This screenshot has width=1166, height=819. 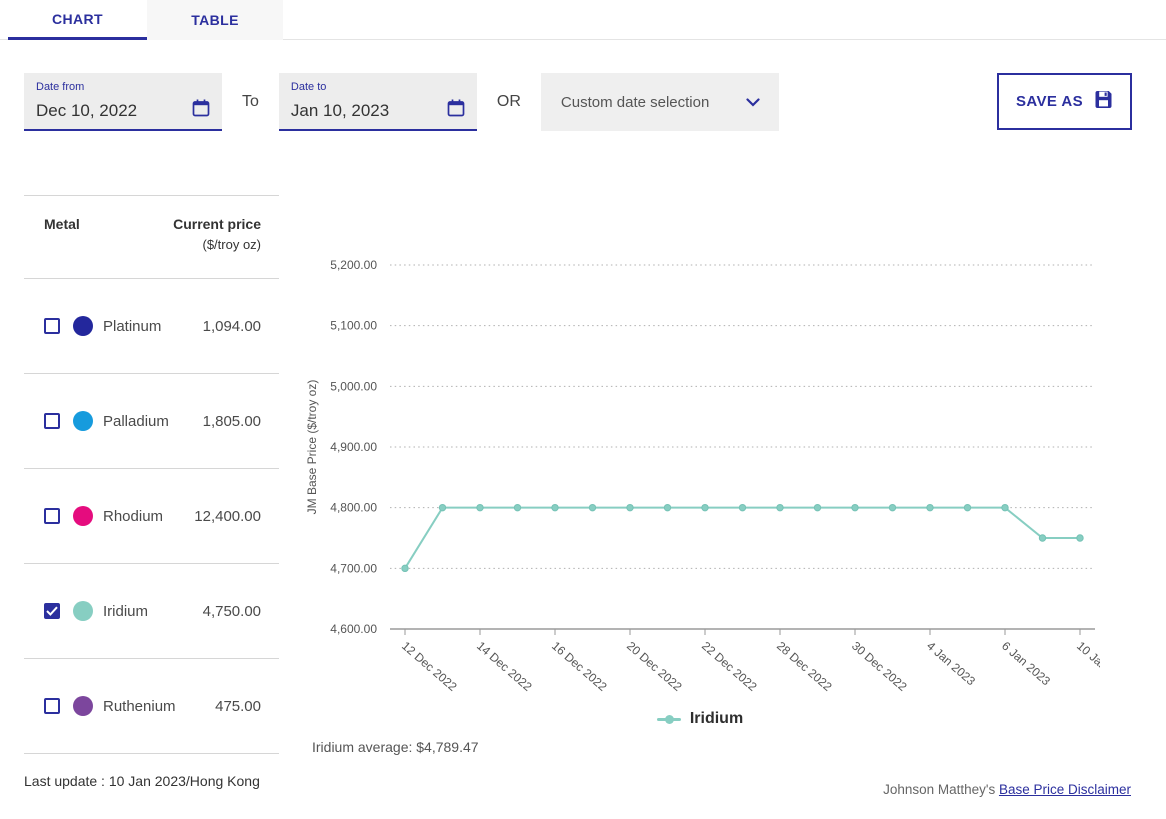 I want to click on average-note: Iridium average: $4,789.47, so click(x=395, y=747).